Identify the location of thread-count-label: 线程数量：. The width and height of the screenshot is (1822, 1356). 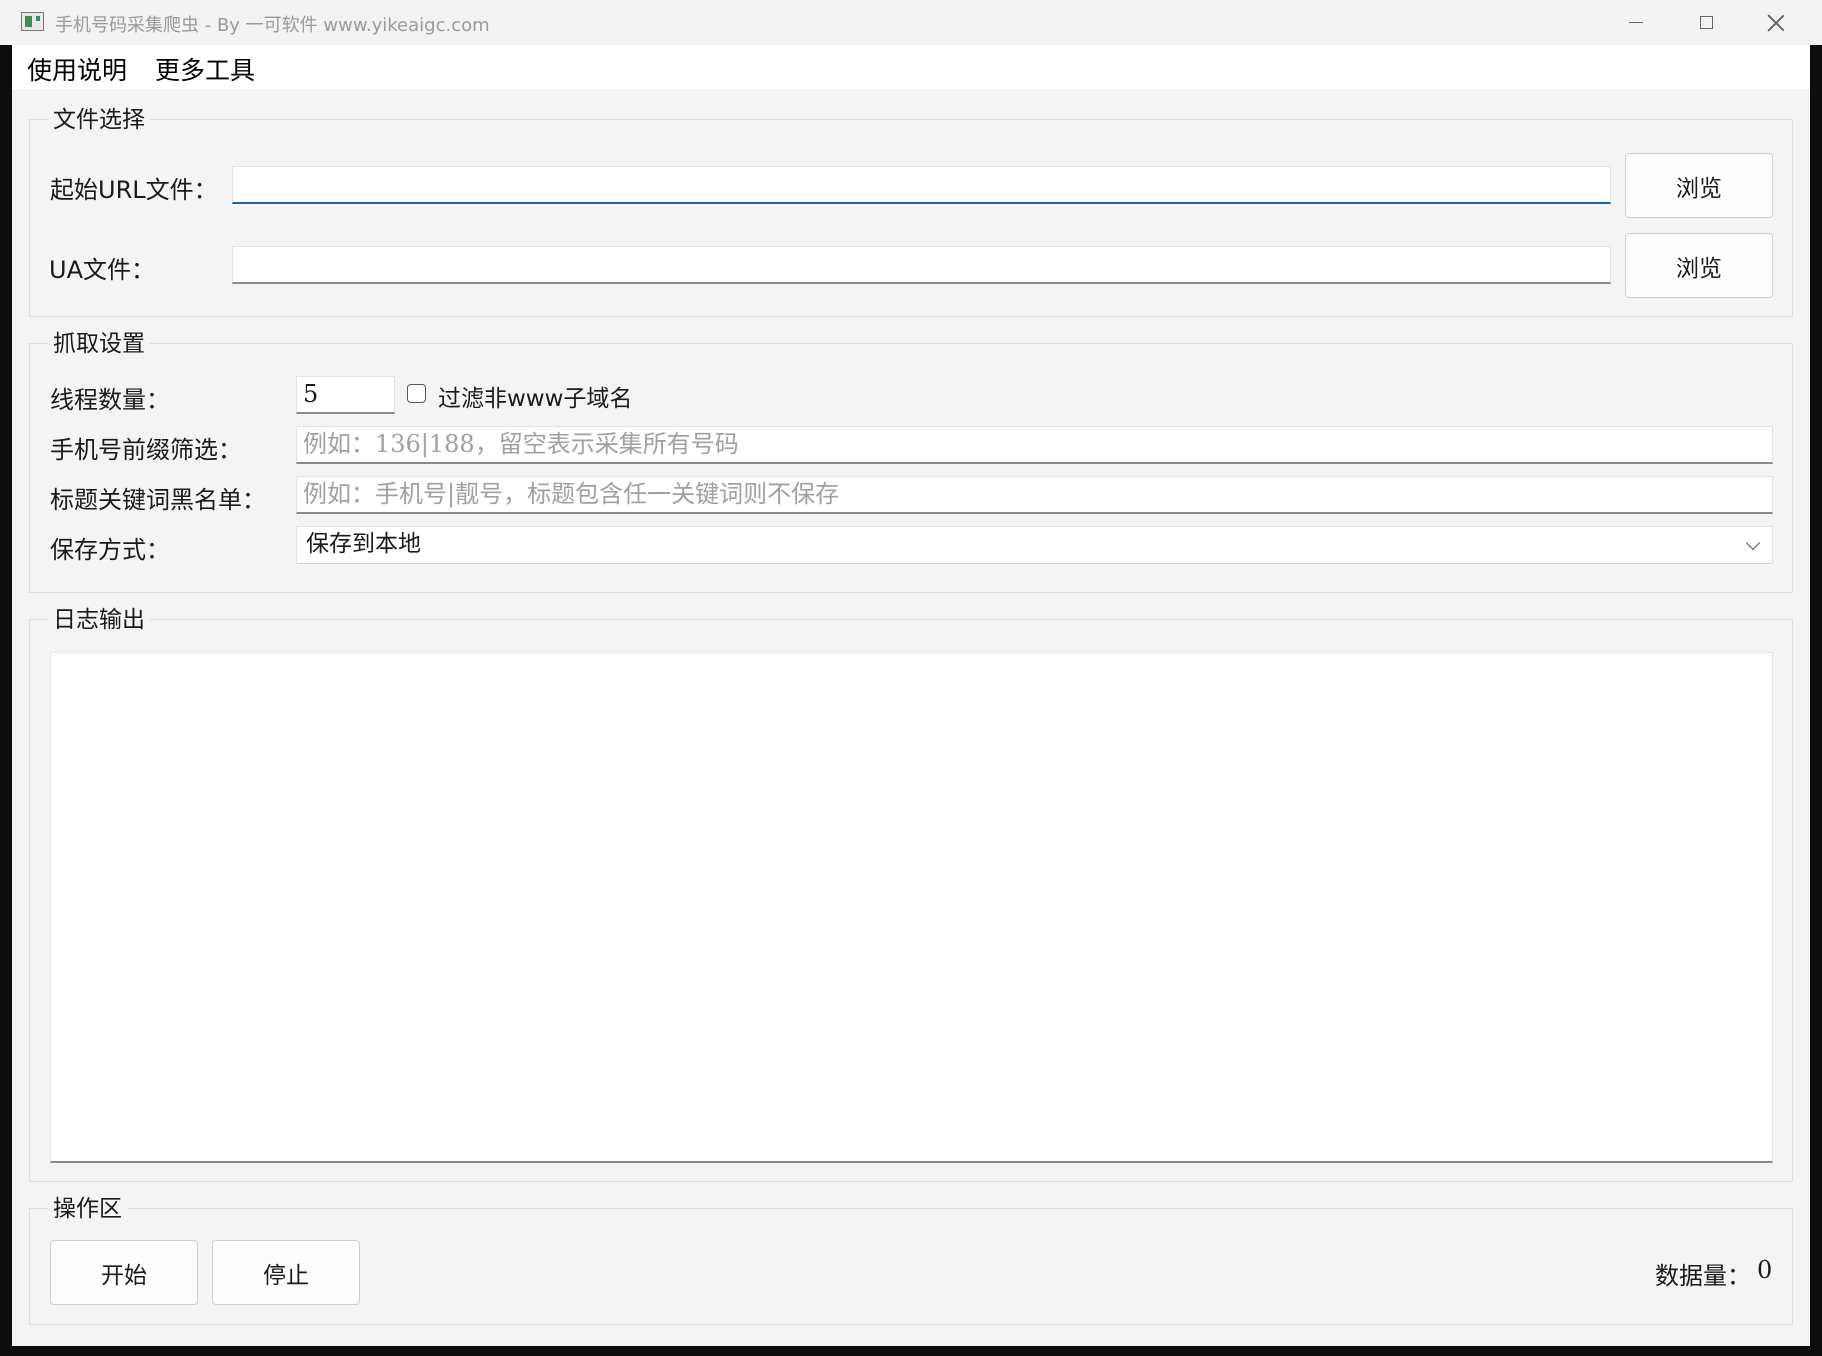
(110, 400).